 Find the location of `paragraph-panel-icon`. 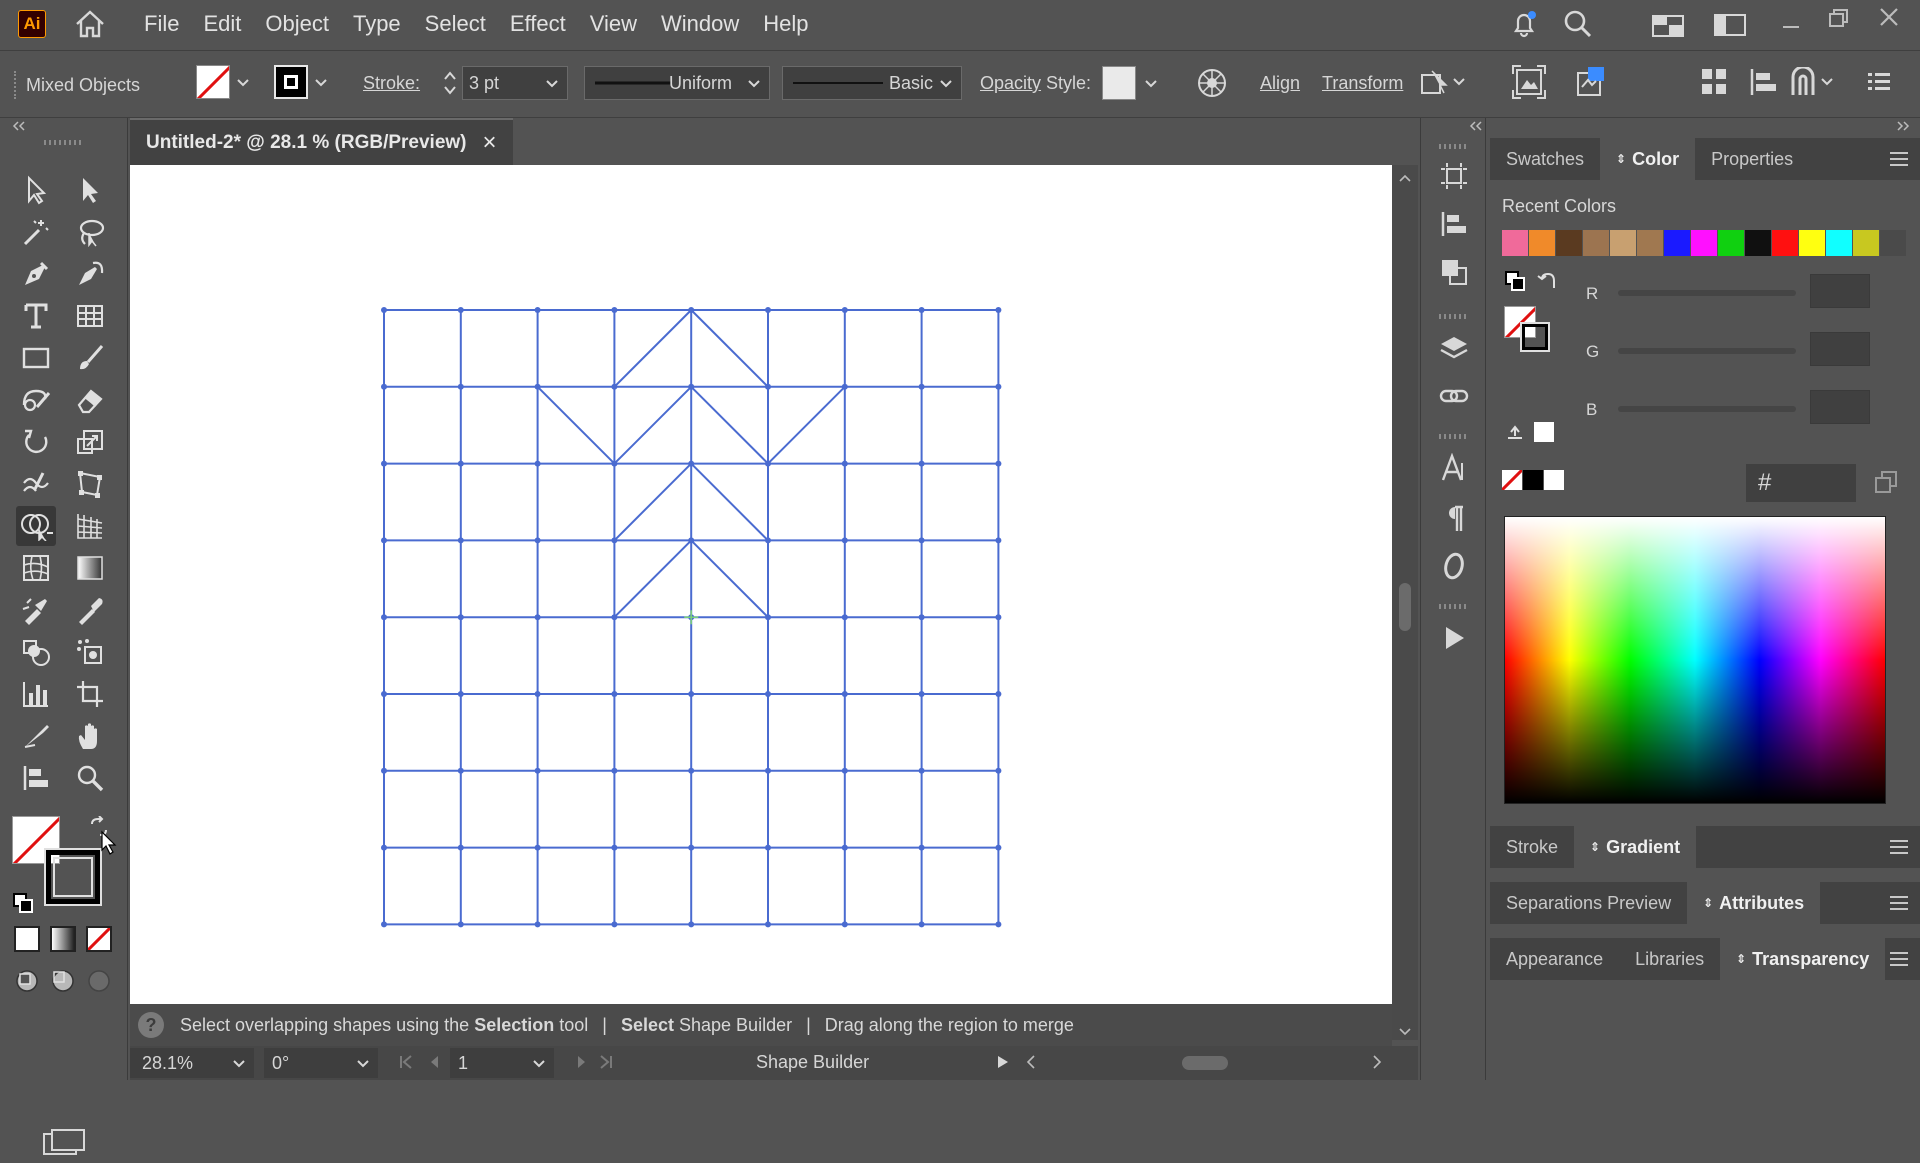

paragraph-panel-icon is located at coordinates (1454, 518).